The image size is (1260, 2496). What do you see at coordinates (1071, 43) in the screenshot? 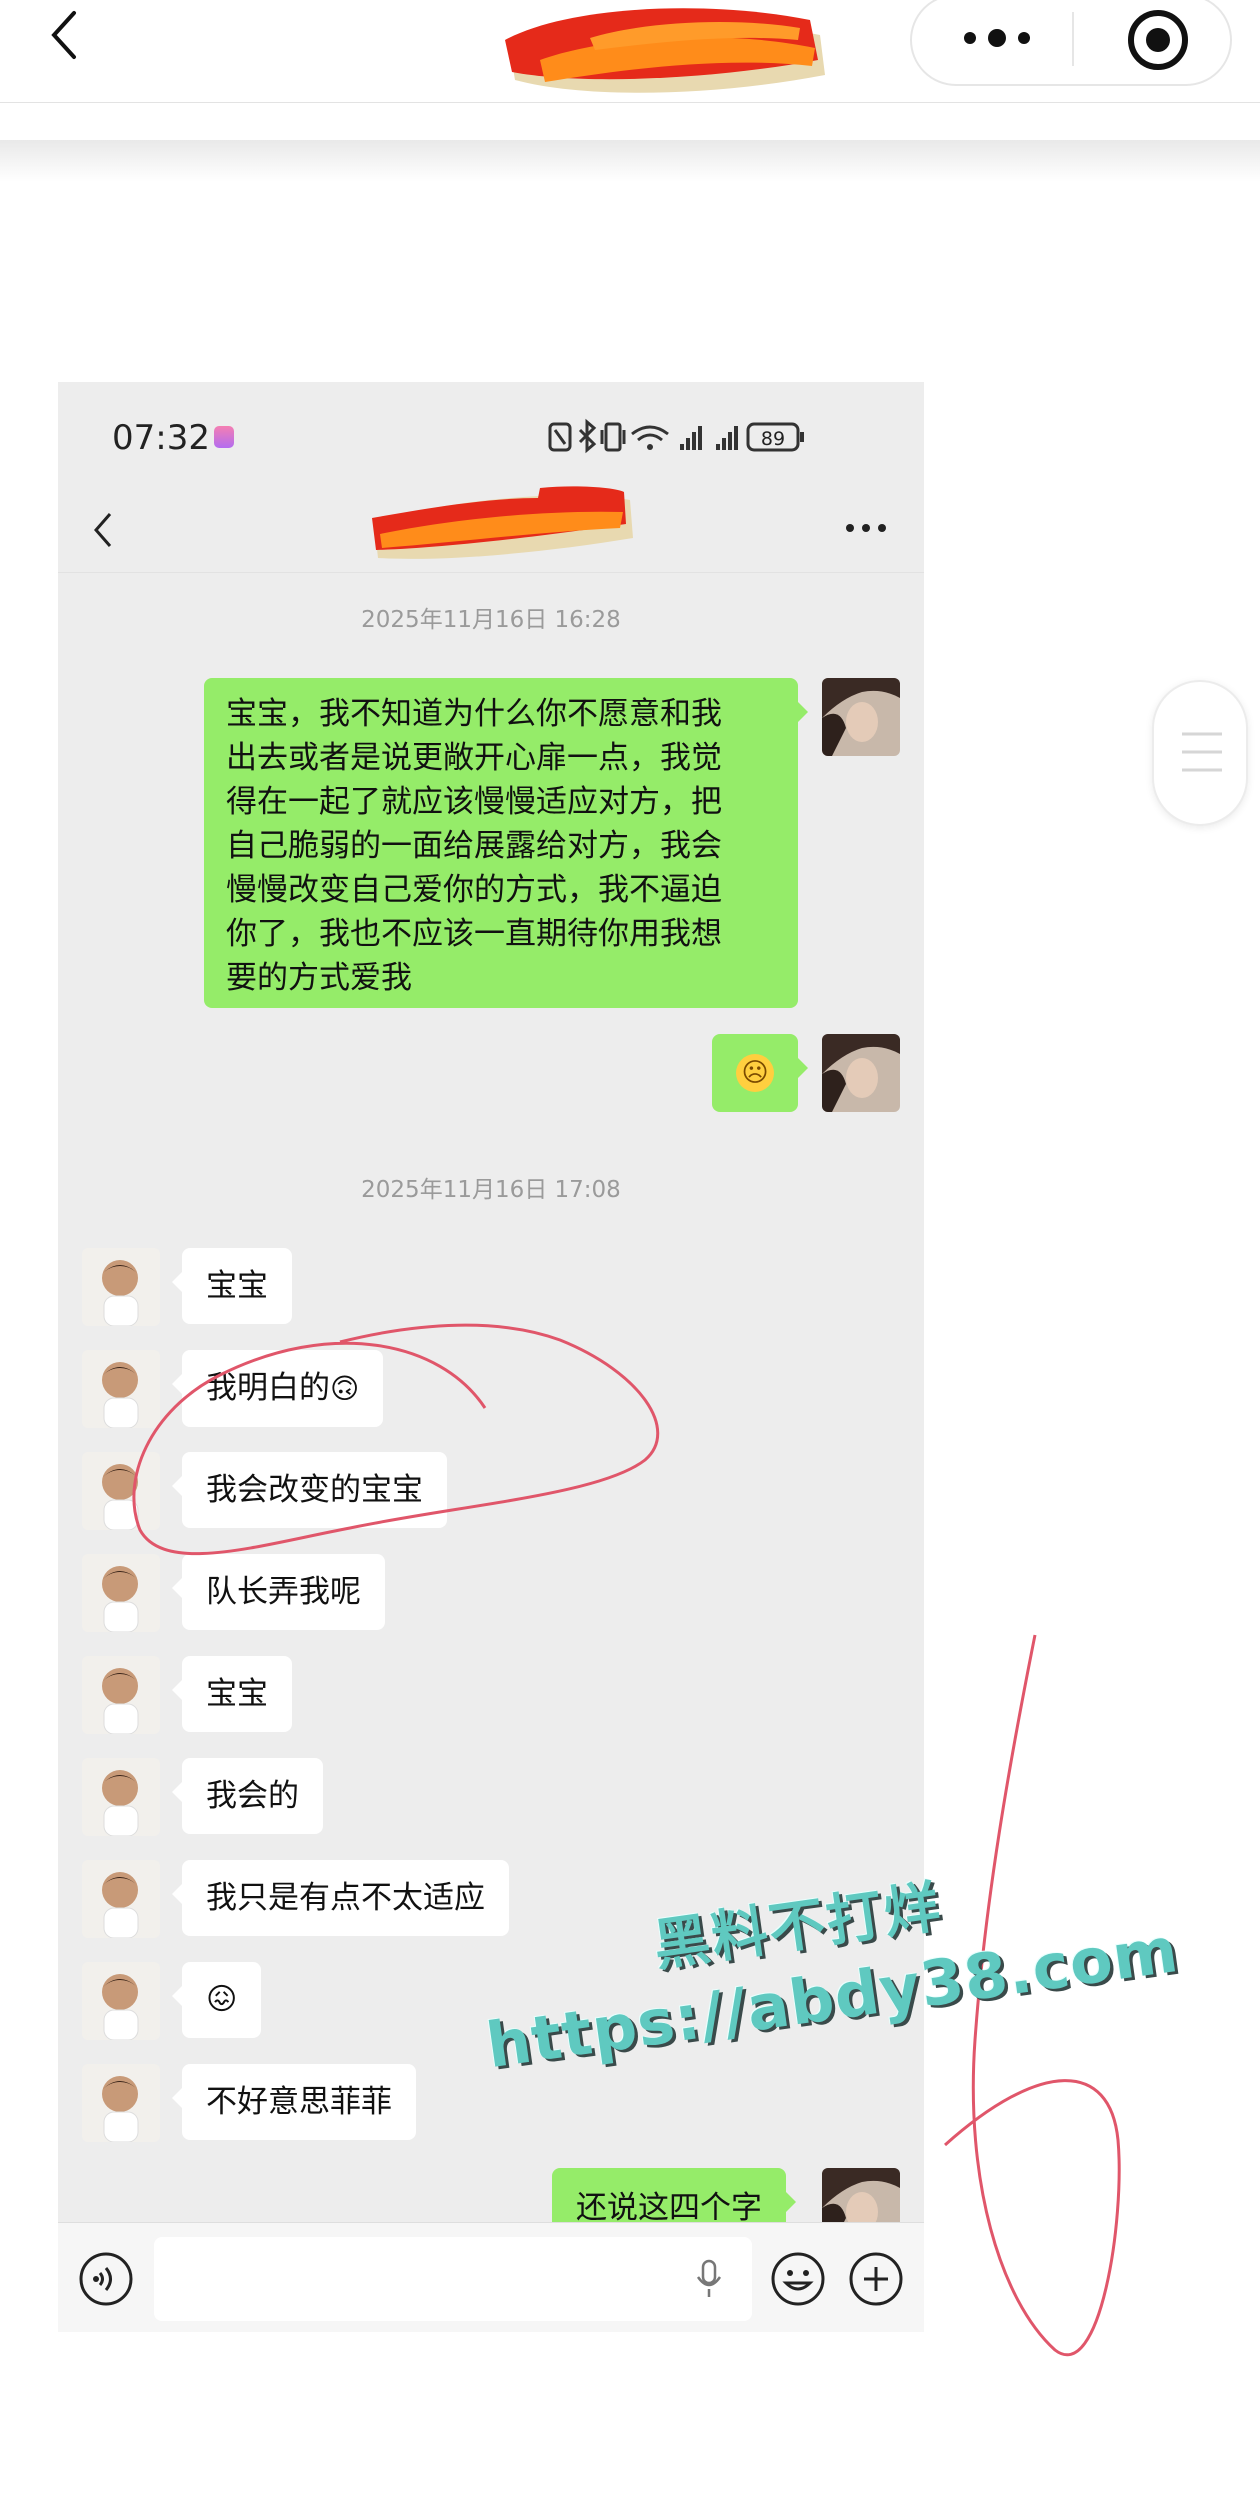
I see `capsule-menu` at bounding box center [1071, 43].